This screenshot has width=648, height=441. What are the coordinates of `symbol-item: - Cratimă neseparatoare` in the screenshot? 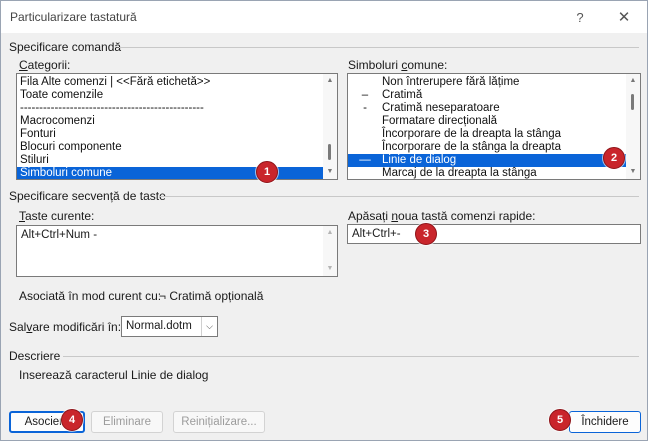 It's located at (487, 108).